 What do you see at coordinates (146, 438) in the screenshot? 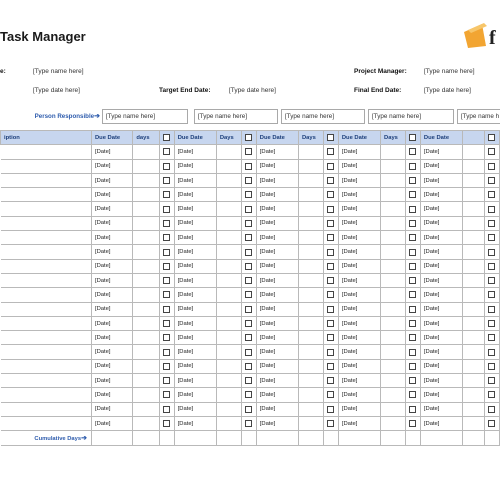
I see `cumulative-days-cell` at bounding box center [146, 438].